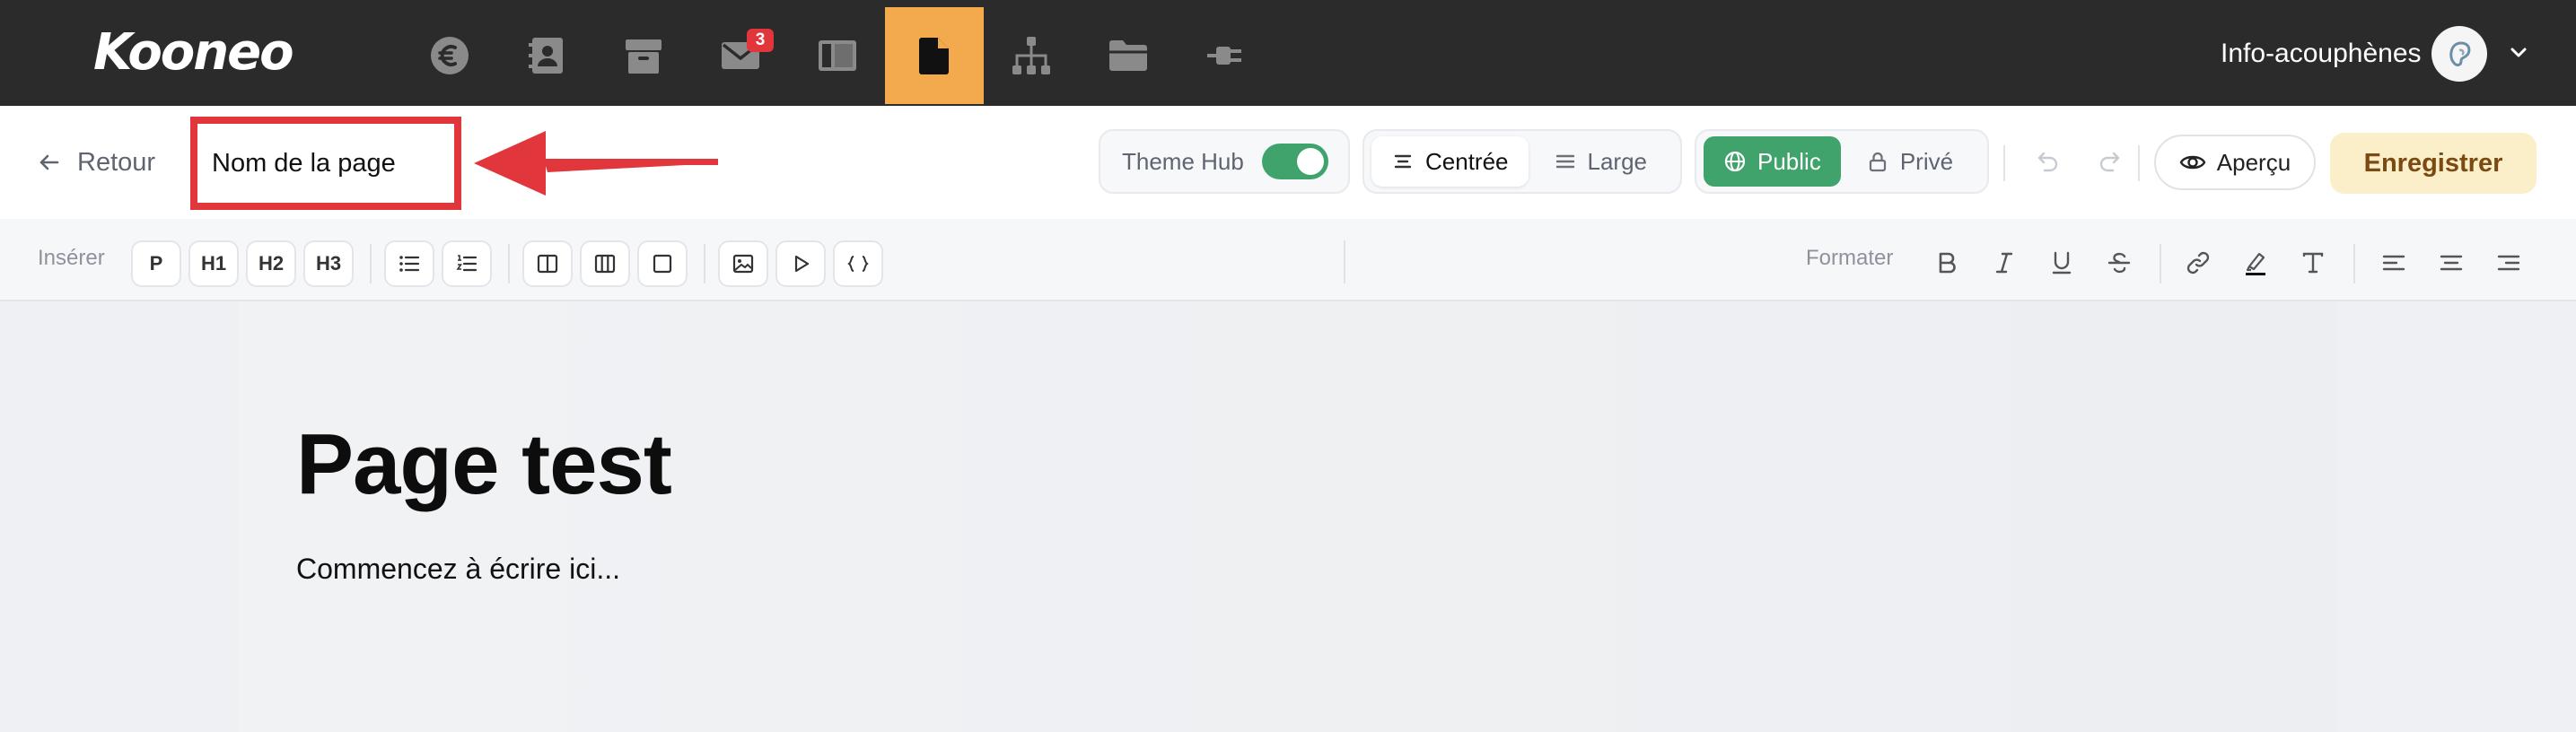 The width and height of the screenshot is (2576, 732). Describe the element at coordinates (49, 162) in the screenshot. I see `arrow-left-icon` at that location.